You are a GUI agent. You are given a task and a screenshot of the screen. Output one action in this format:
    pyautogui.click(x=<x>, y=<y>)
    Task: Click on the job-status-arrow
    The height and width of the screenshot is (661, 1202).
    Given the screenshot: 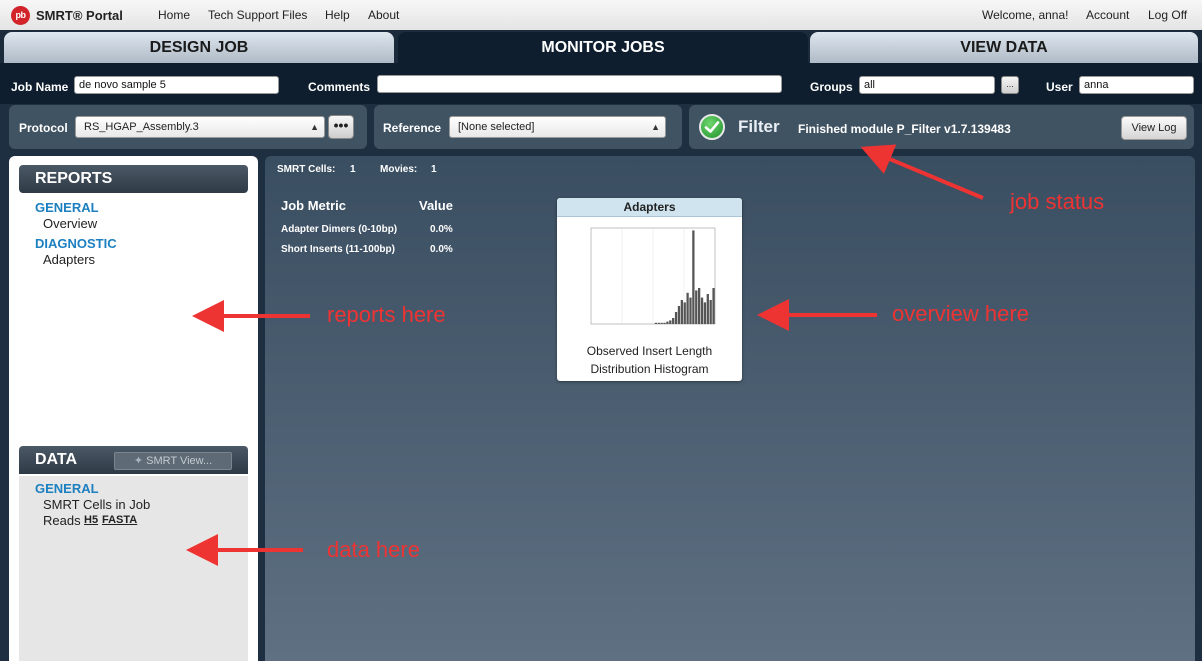 What is the action you would take?
    pyautogui.click(x=922, y=172)
    